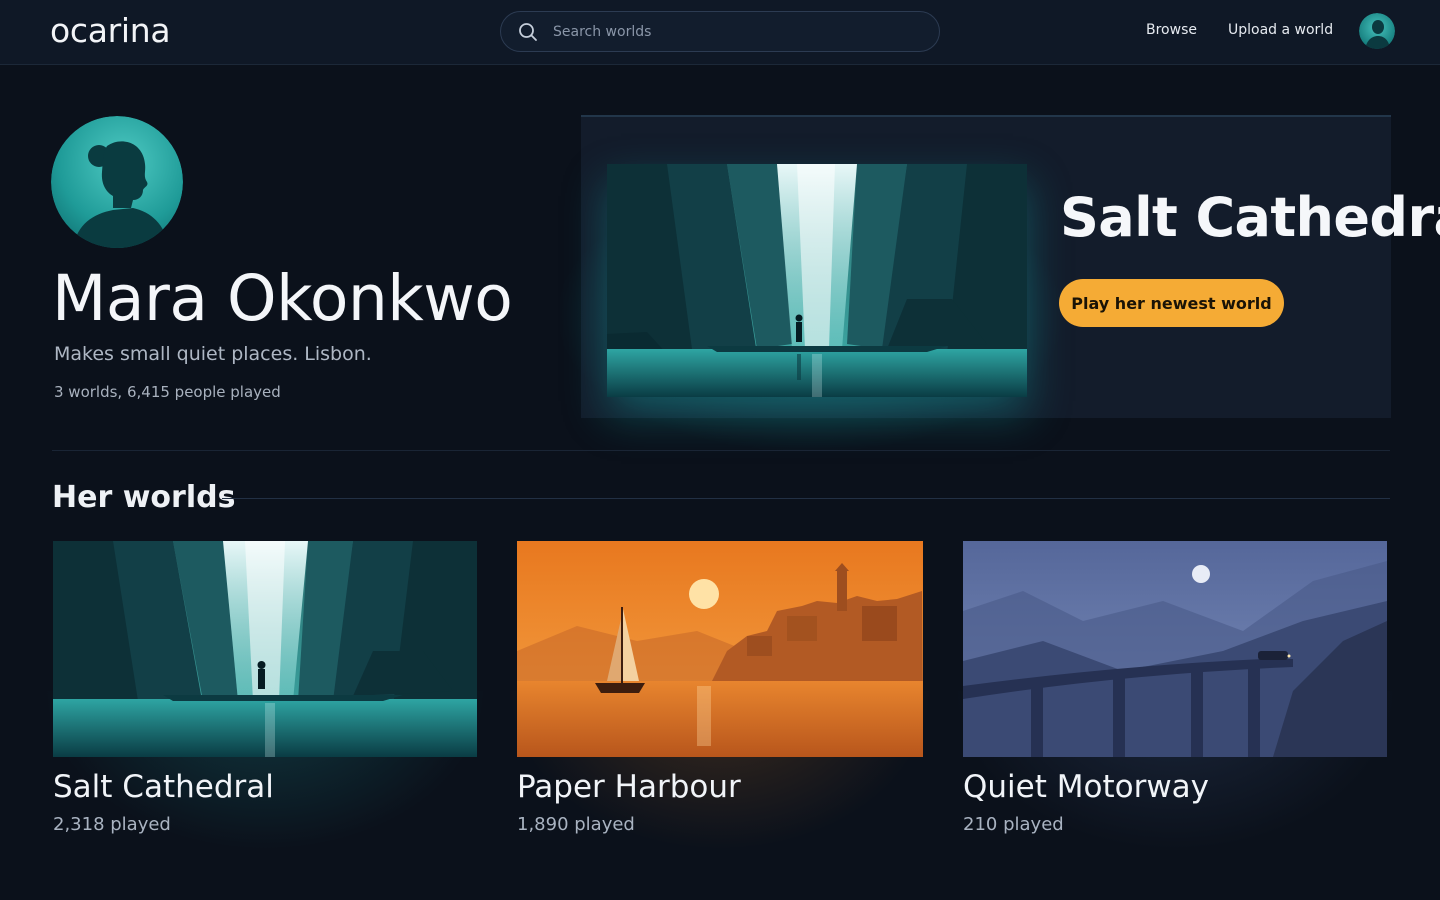 The image size is (1440, 900). I want to click on featured-world-image, so click(817, 280).